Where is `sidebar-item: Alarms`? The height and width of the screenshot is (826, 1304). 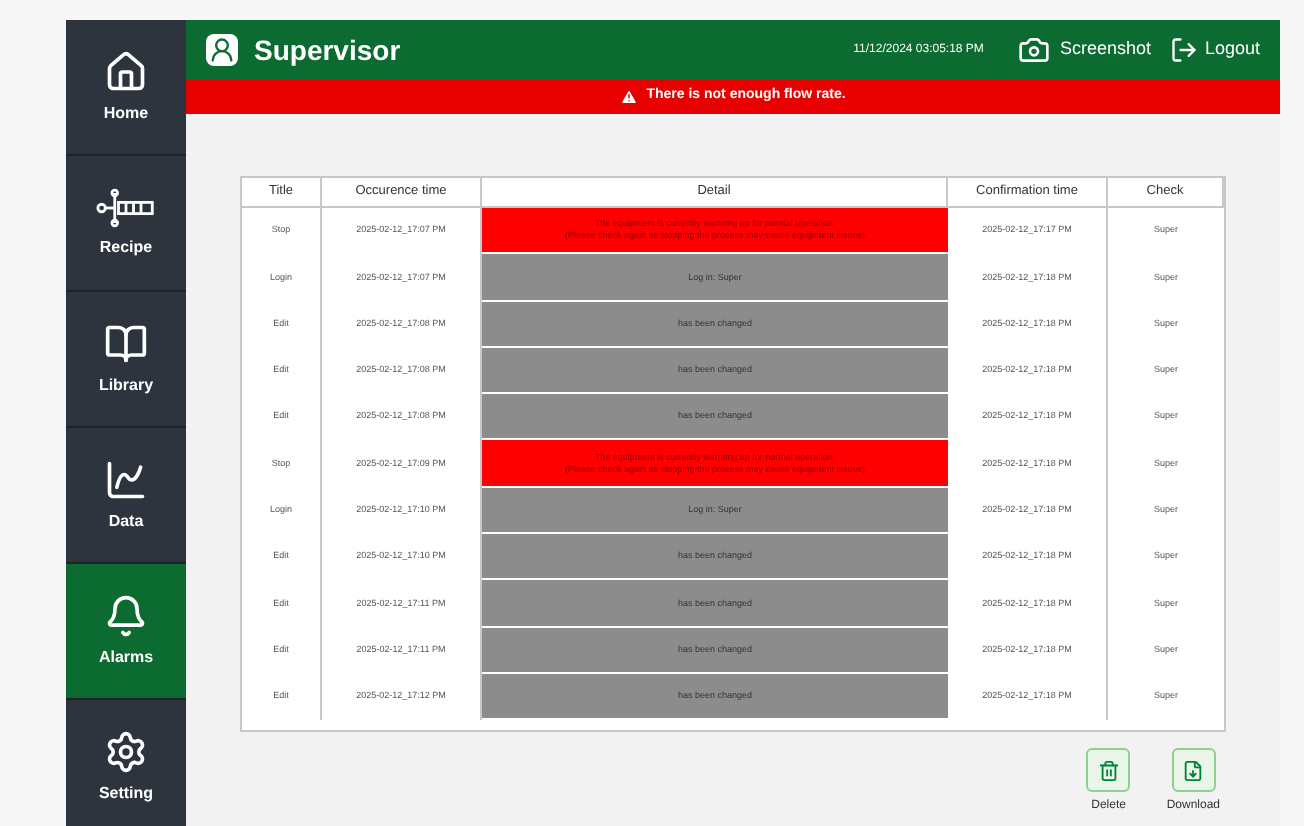
sidebar-item: Alarms is located at coordinates (126, 632).